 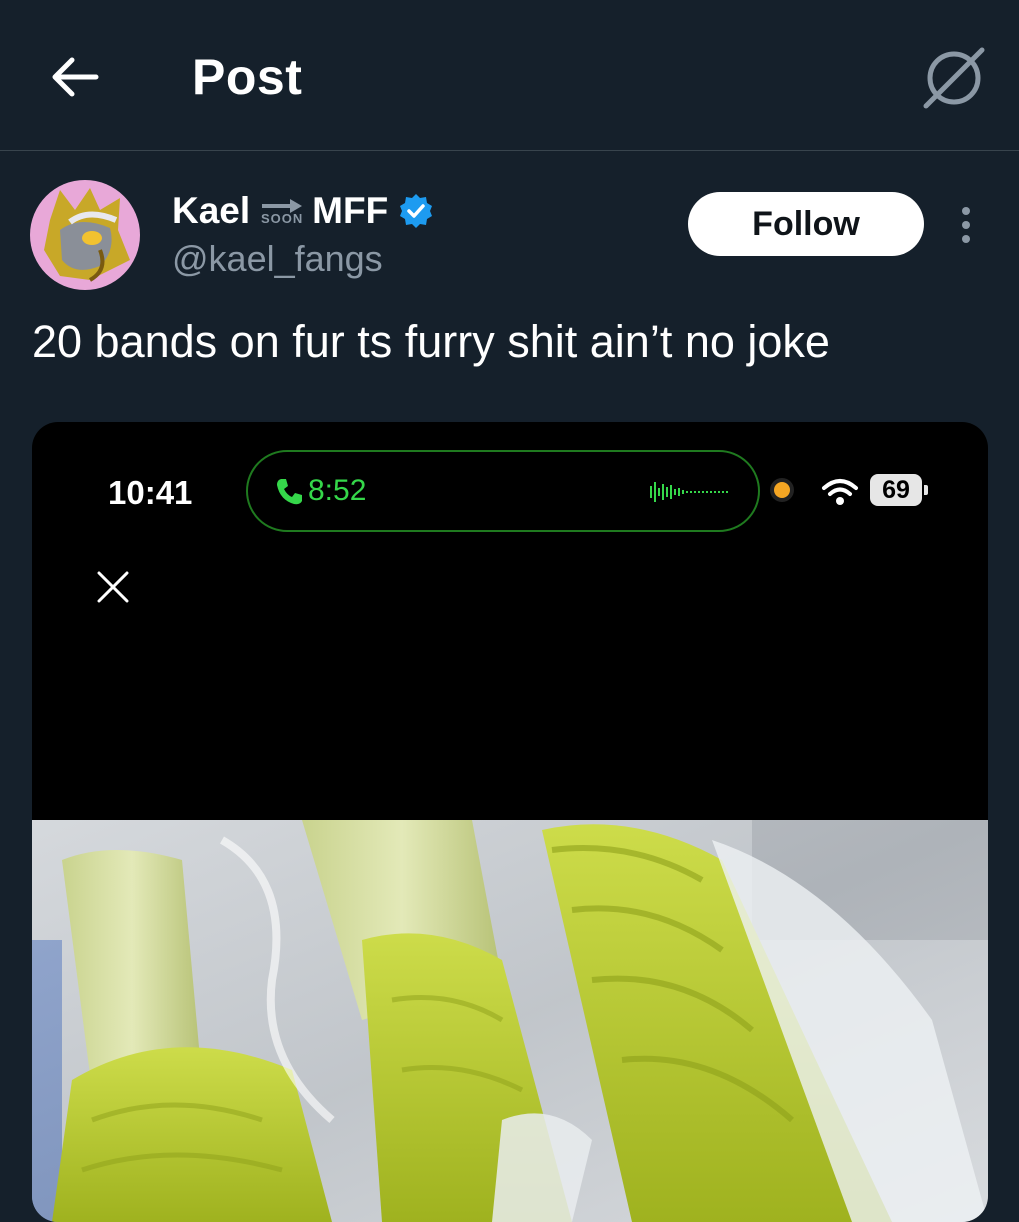 What do you see at coordinates (211, 210) in the screenshot?
I see `author-name-part1: Kael` at bounding box center [211, 210].